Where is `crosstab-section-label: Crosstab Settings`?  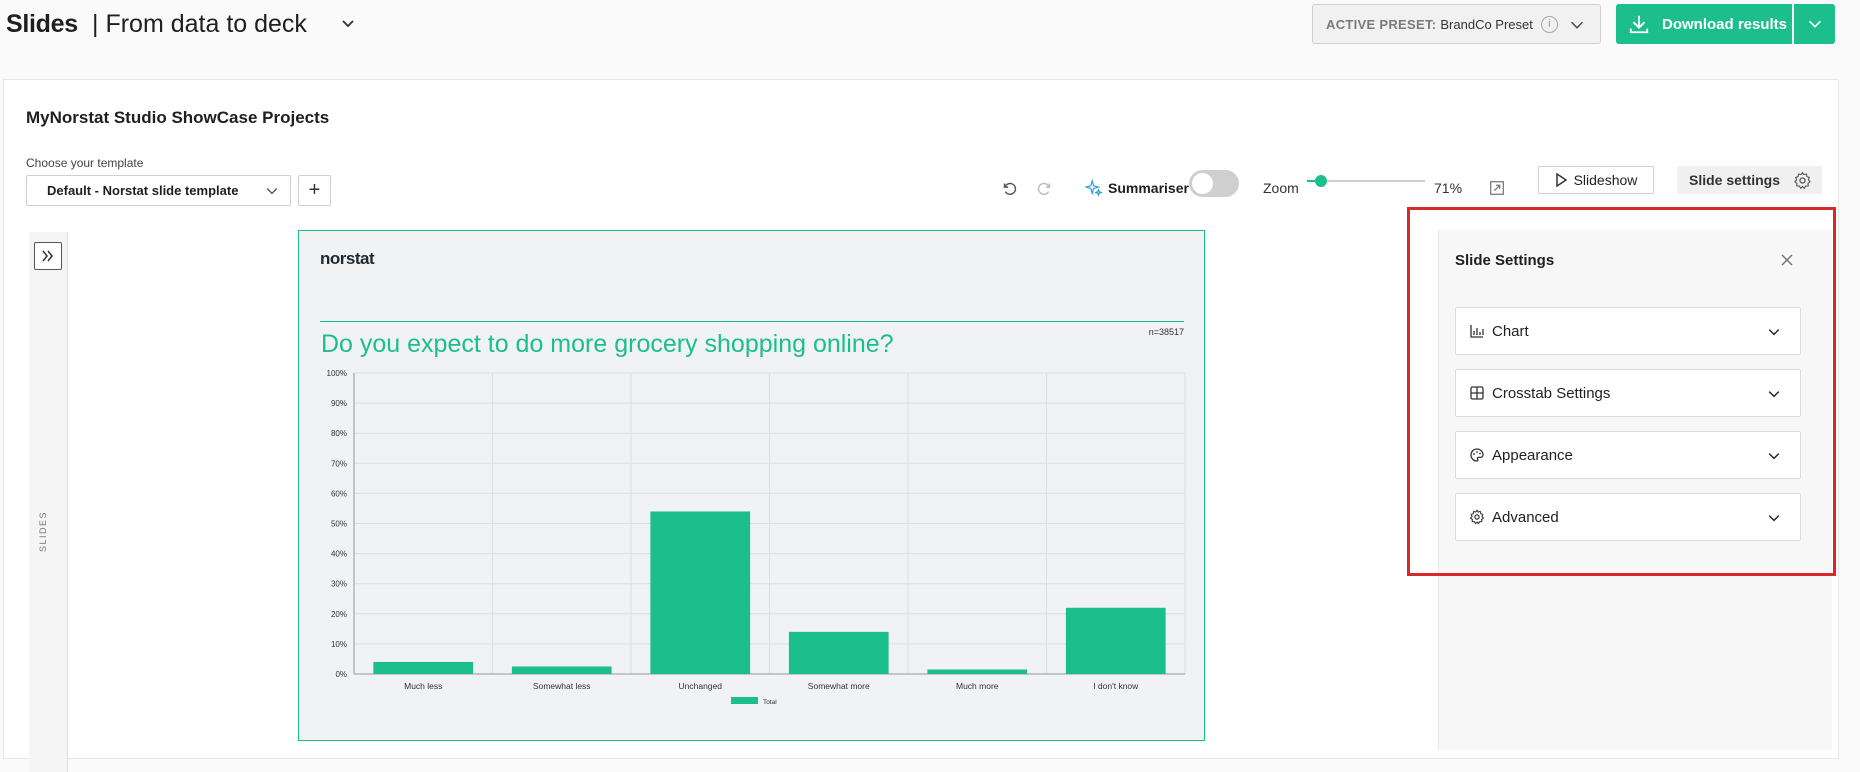 crosstab-section-label: Crosstab Settings is located at coordinates (1551, 393).